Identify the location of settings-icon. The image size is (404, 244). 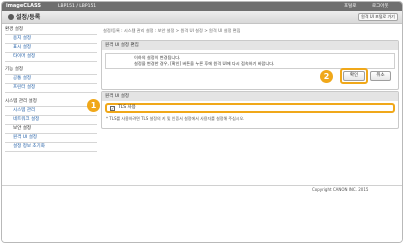
(11, 17).